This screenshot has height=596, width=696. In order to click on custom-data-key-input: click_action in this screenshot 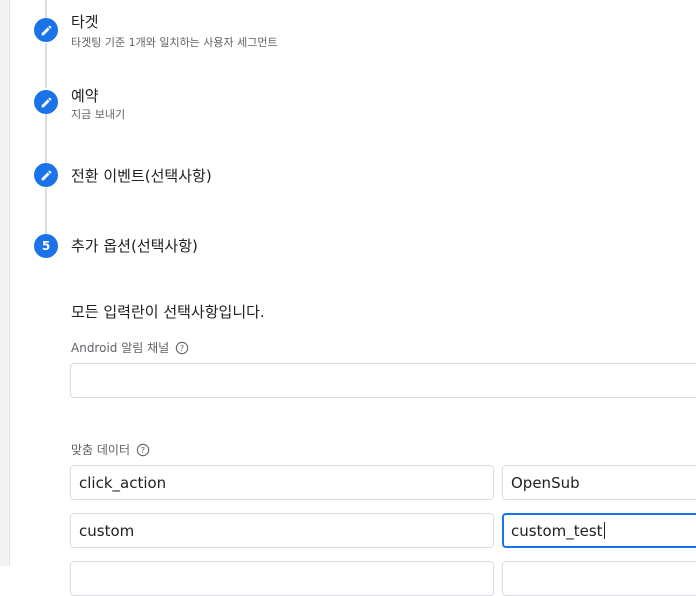, I will do `click(282, 482)`.